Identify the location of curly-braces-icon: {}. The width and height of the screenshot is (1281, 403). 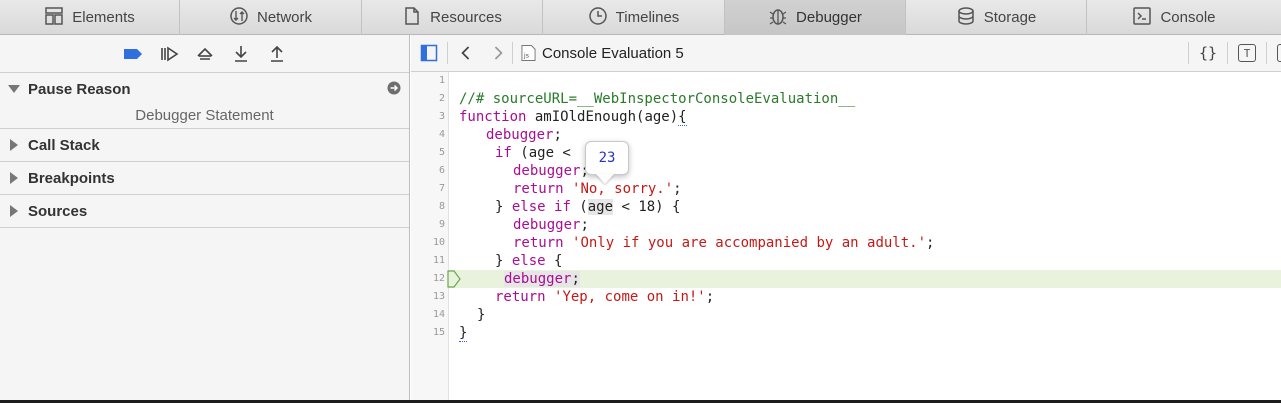
(1207, 53).